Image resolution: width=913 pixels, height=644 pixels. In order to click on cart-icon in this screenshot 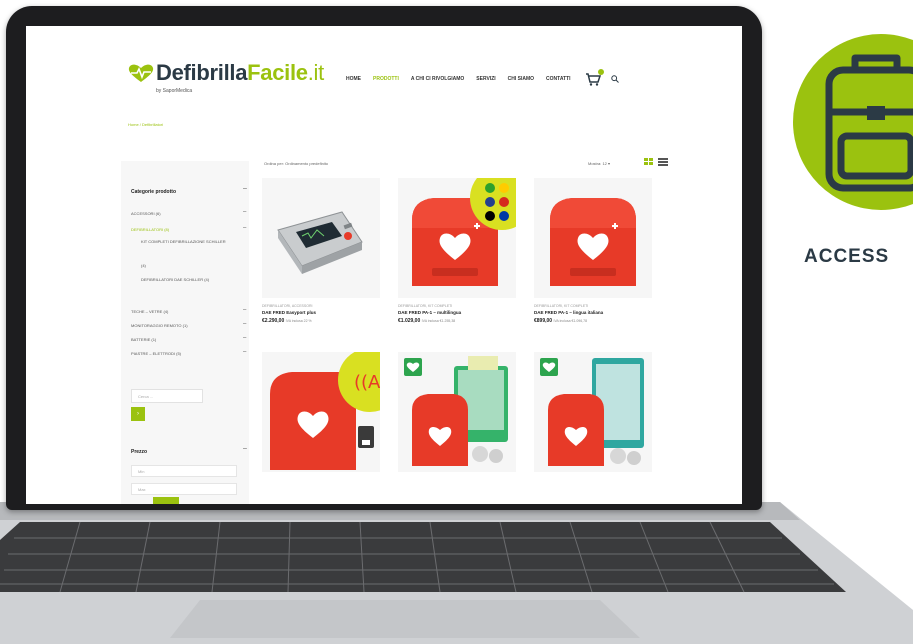, I will do `click(594, 77)`.